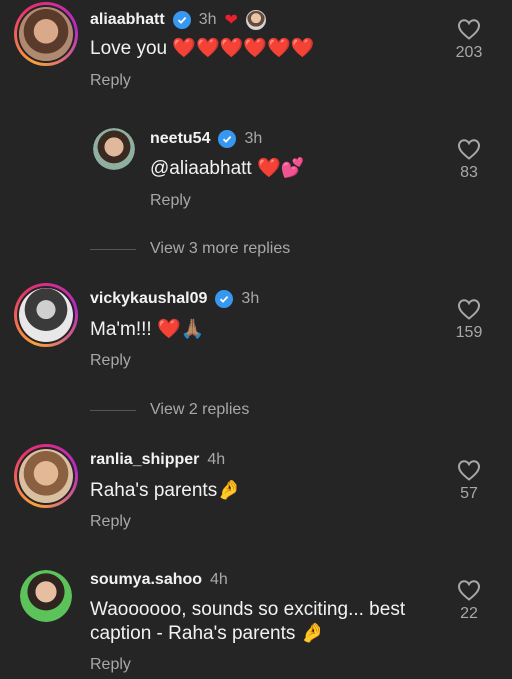 The width and height of the screenshot is (512, 679). I want to click on creator-avatar-icon, so click(255, 20).